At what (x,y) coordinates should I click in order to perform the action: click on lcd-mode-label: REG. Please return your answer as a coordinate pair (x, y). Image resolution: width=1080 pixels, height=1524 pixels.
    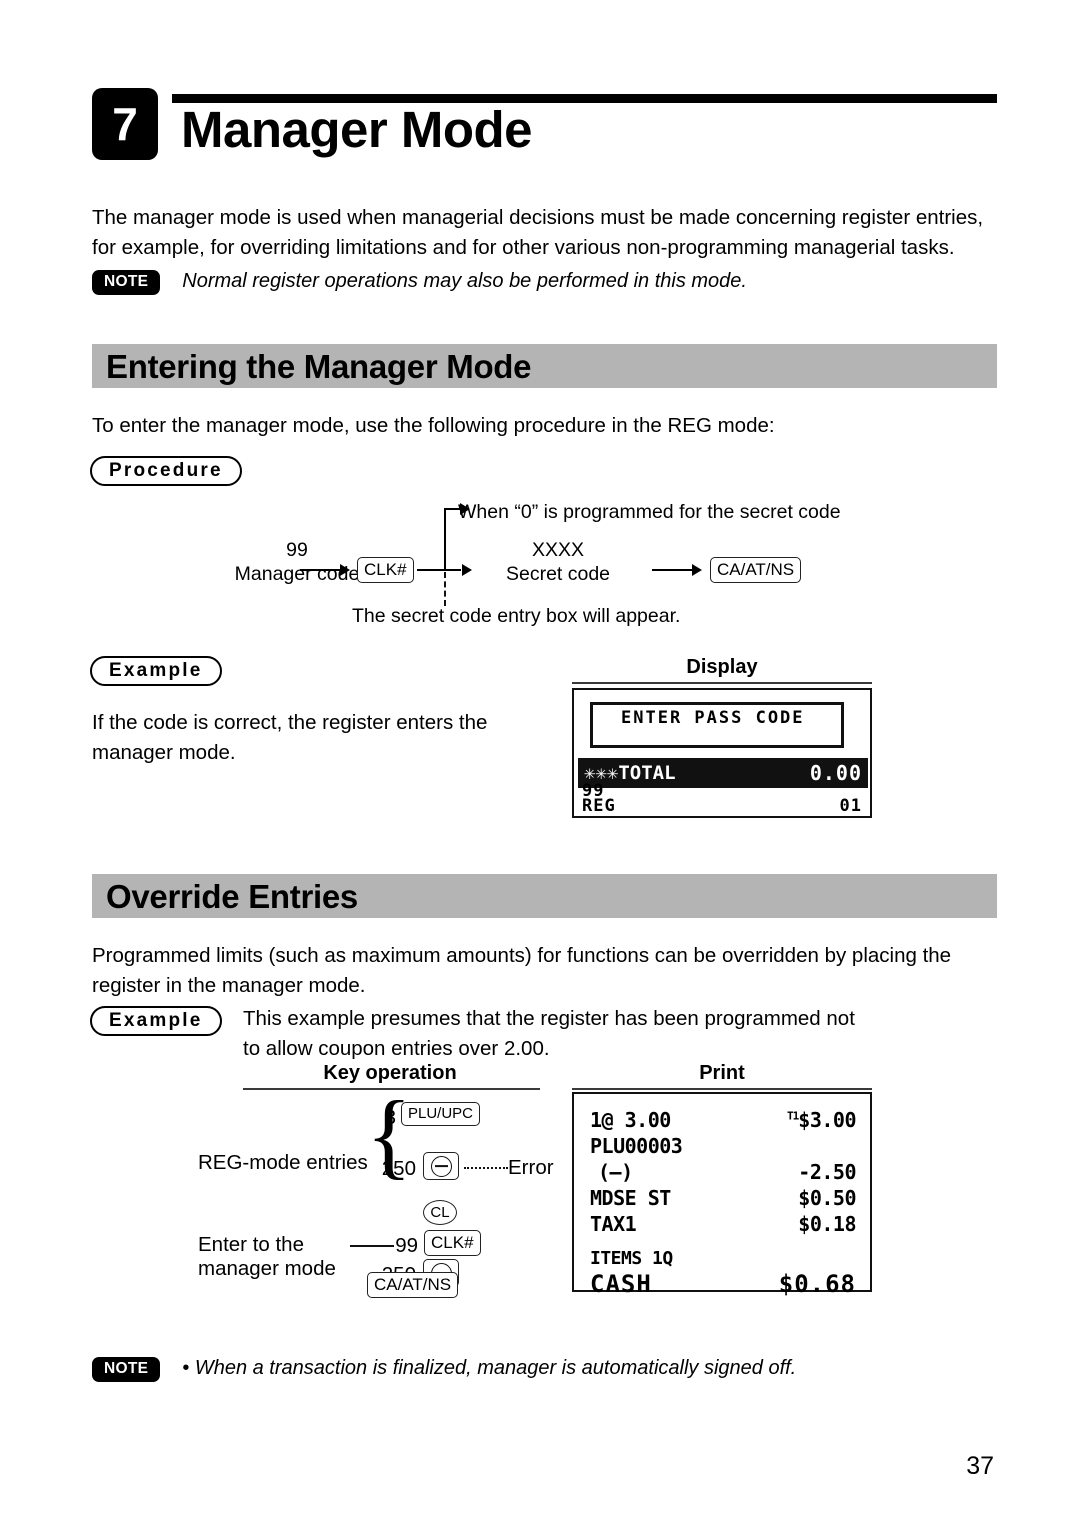
    Looking at the image, I should click on (599, 806).